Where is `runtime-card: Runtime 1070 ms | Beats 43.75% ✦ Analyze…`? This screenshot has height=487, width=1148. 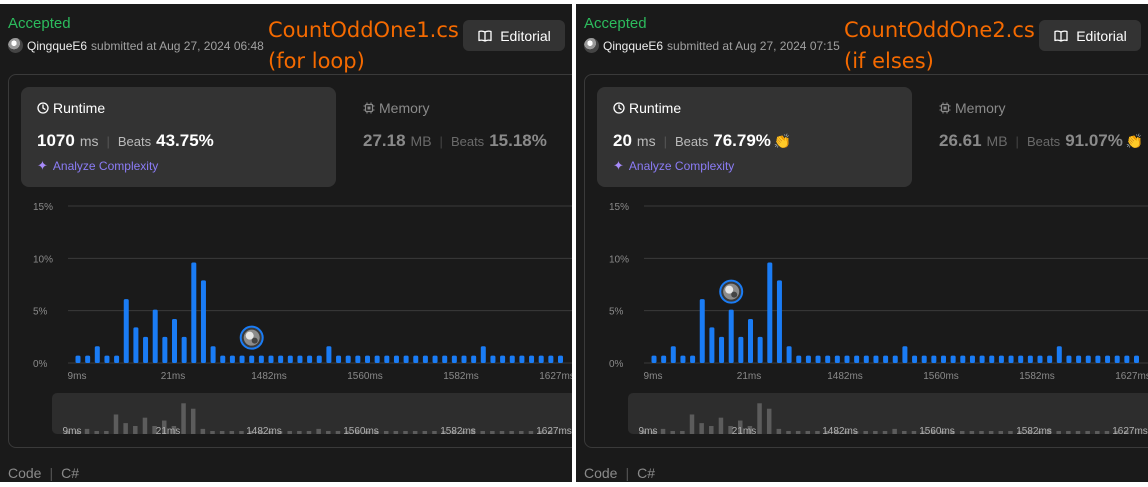 runtime-card: Runtime 1070 ms | Beats 43.75% ✦ Analyze… is located at coordinates (178, 137).